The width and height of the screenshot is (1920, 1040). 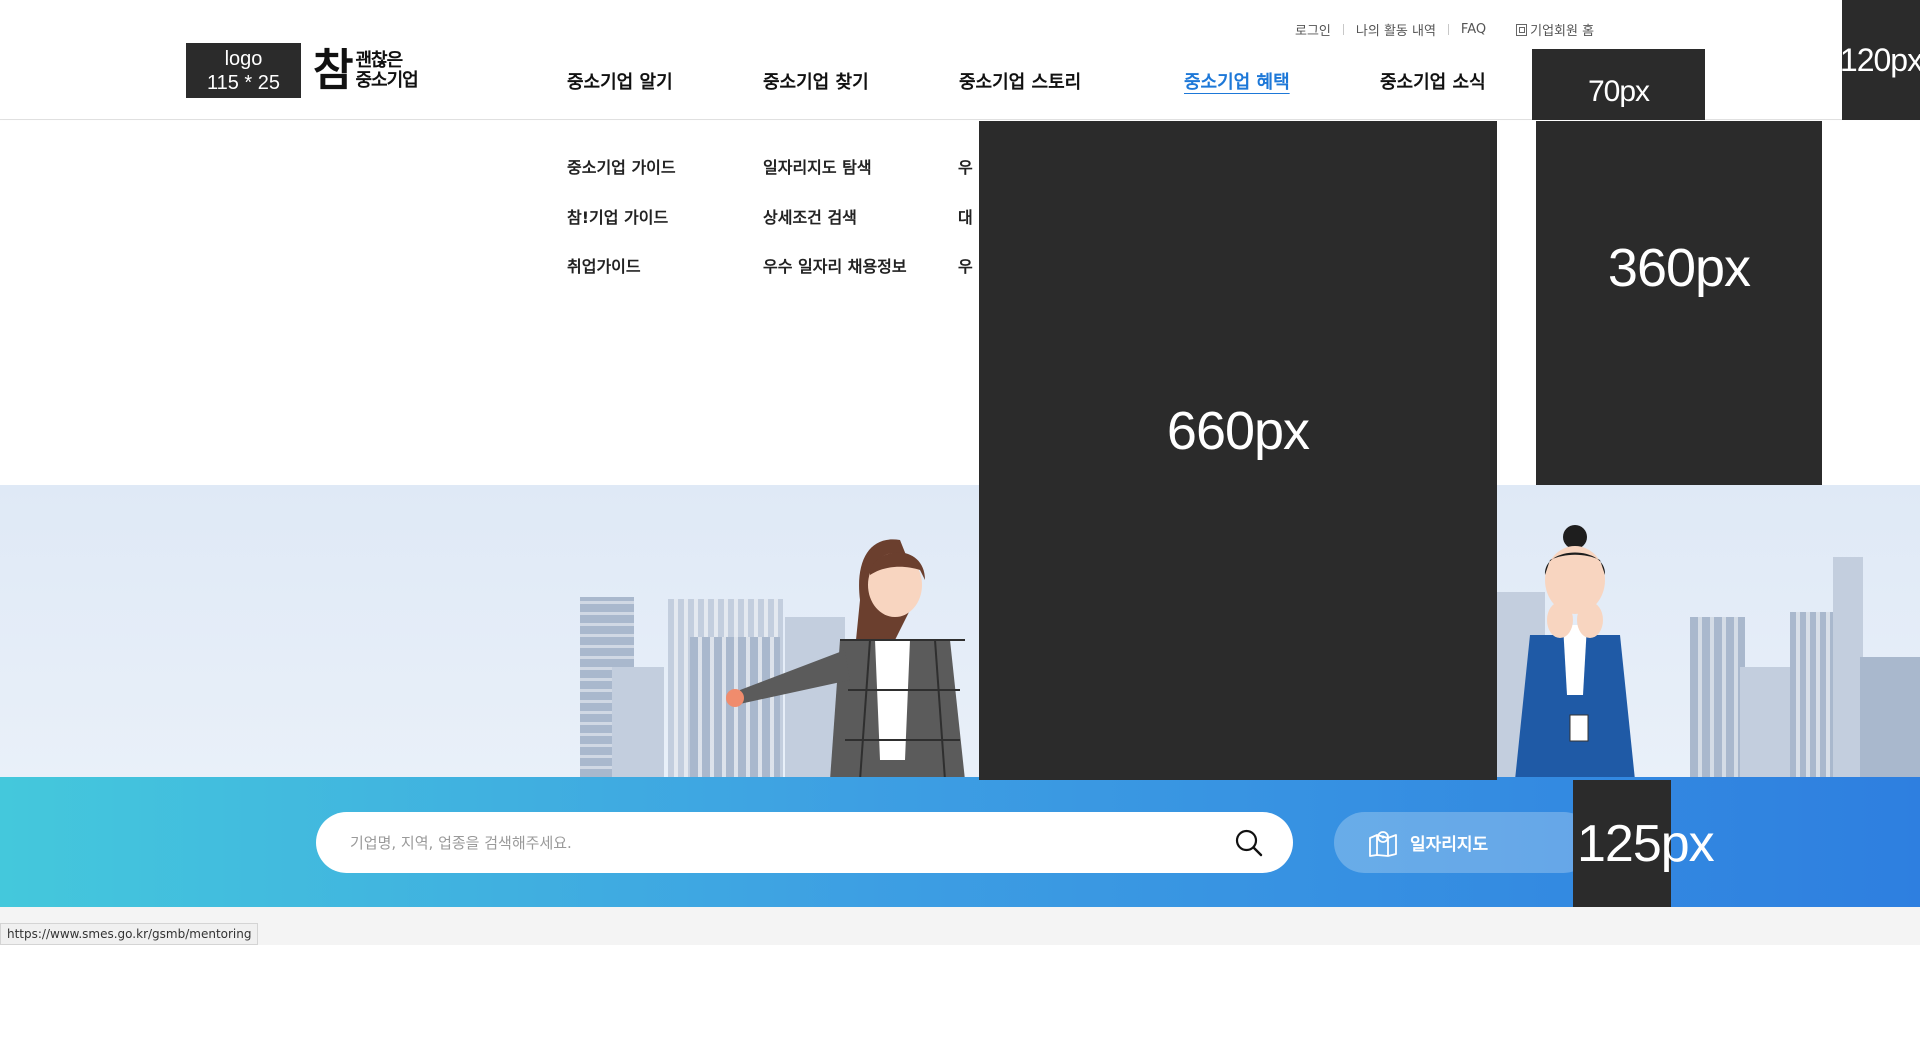 I want to click on brand-logo: 참 괜찮은 중소기업, so click(x=366, y=70).